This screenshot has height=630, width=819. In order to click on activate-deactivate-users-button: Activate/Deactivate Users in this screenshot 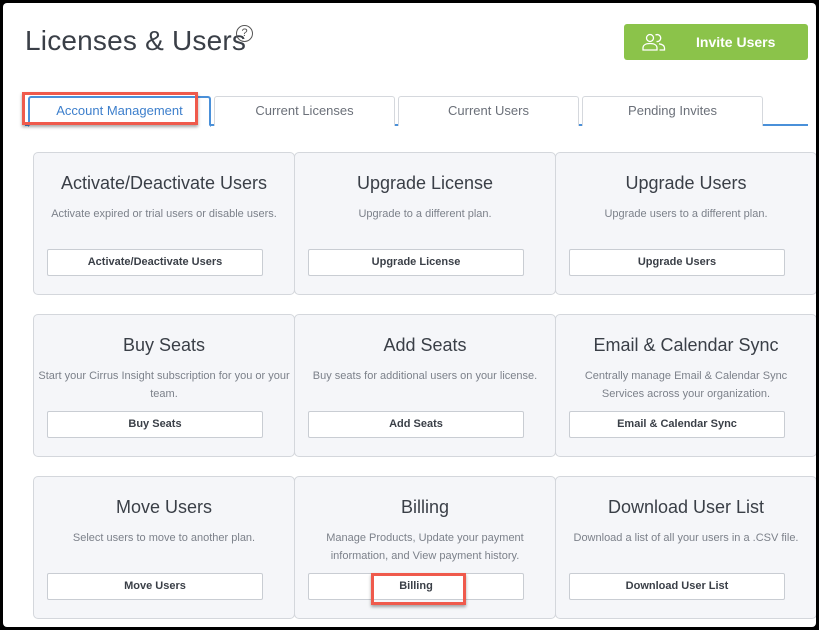, I will do `click(155, 262)`.